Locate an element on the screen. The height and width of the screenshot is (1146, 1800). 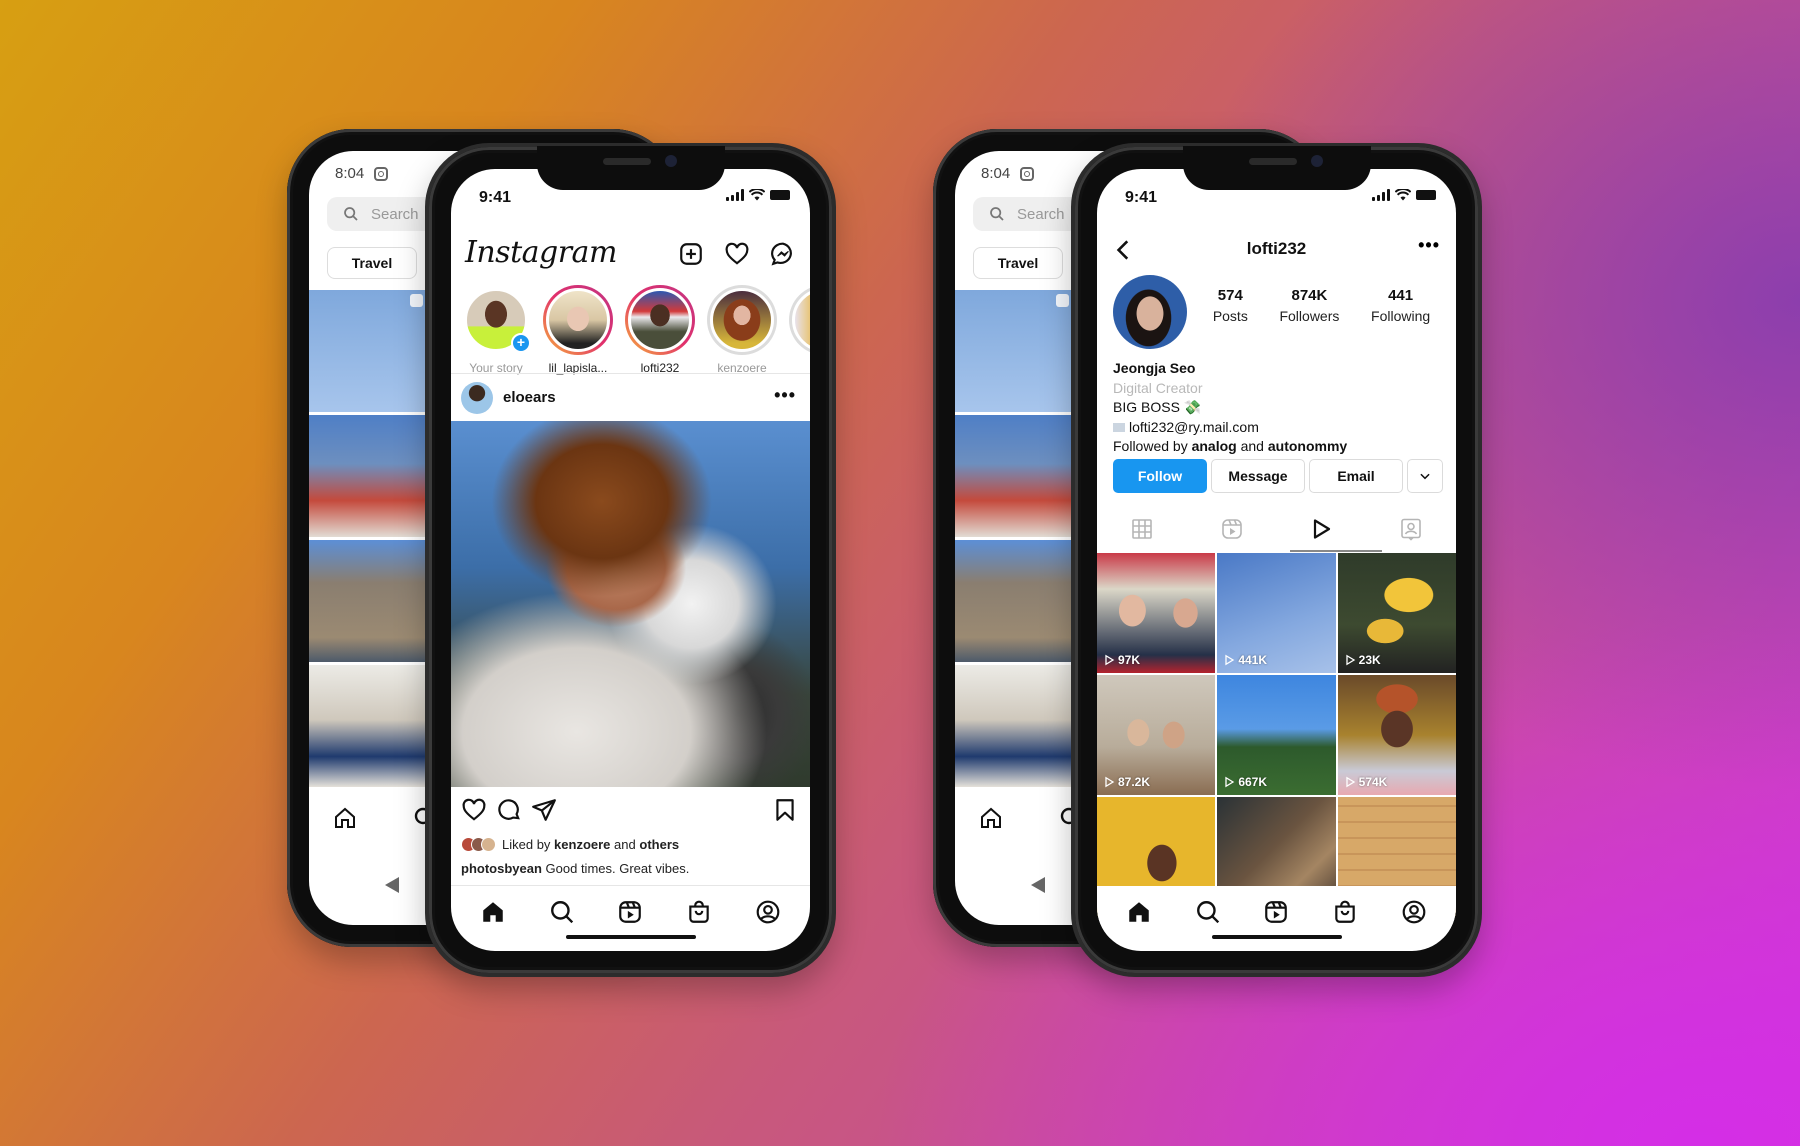
likes-summary: Liked by kenzoere and others is located at coordinates (570, 844).